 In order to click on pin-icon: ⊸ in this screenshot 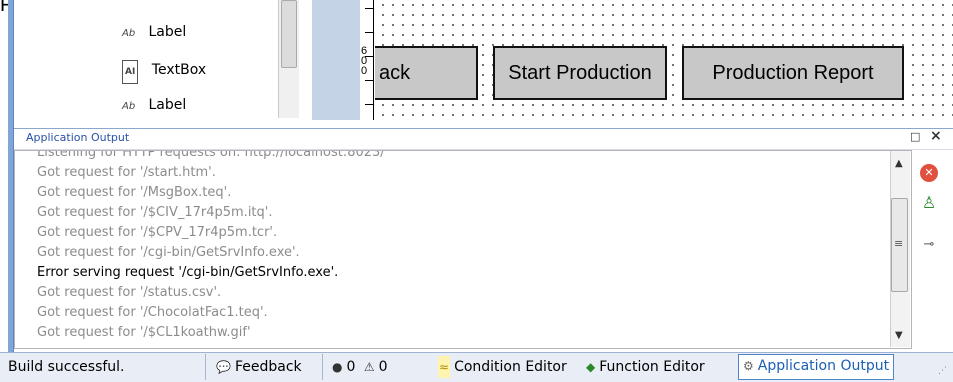, I will do `click(929, 245)`.